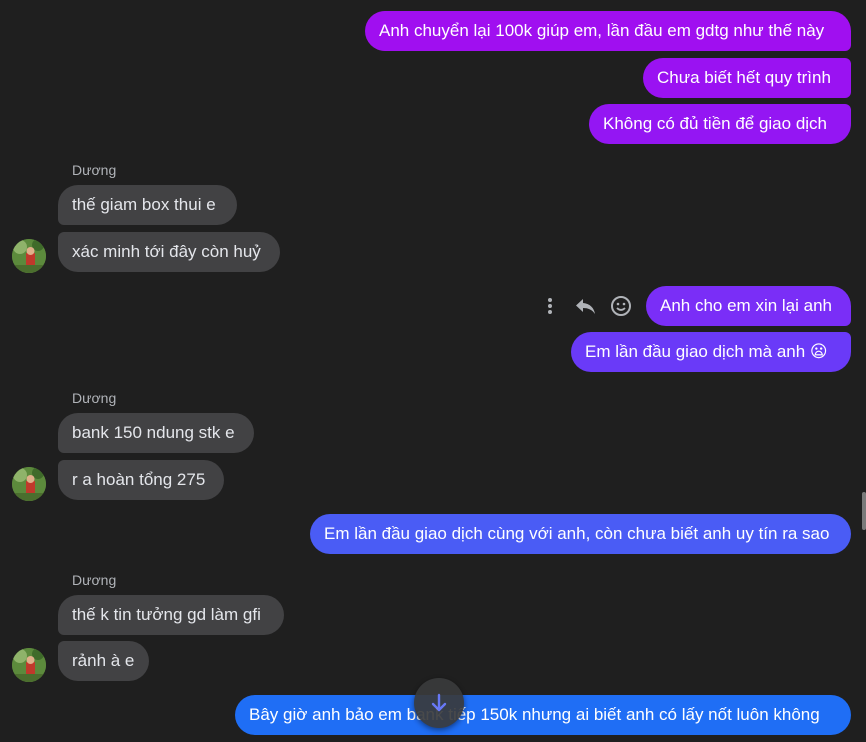  What do you see at coordinates (747, 78) in the screenshot?
I see `outgoing-message: Chưa biết hết quy trình` at bounding box center [747, 78].